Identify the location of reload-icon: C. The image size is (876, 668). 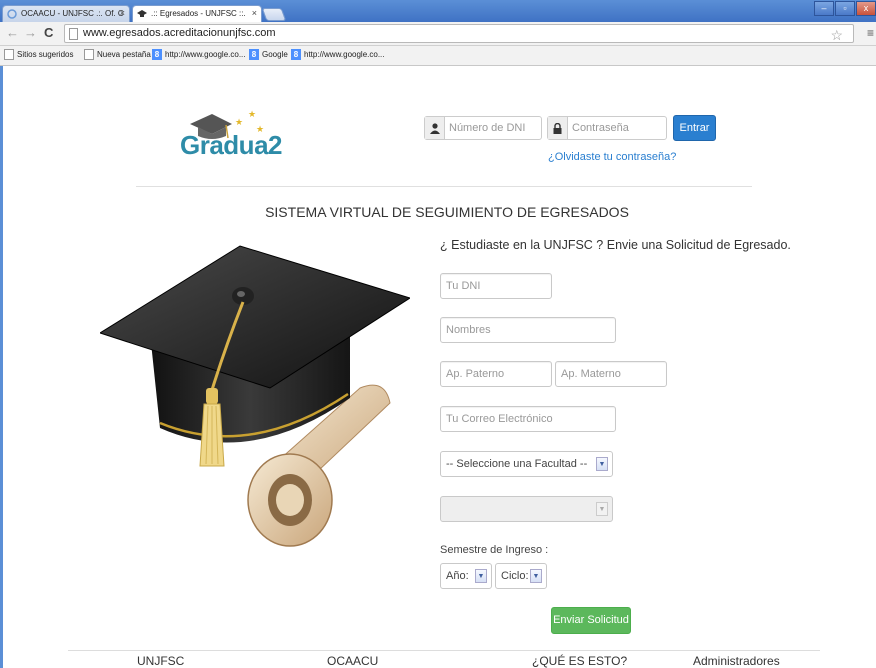
(48, 32).